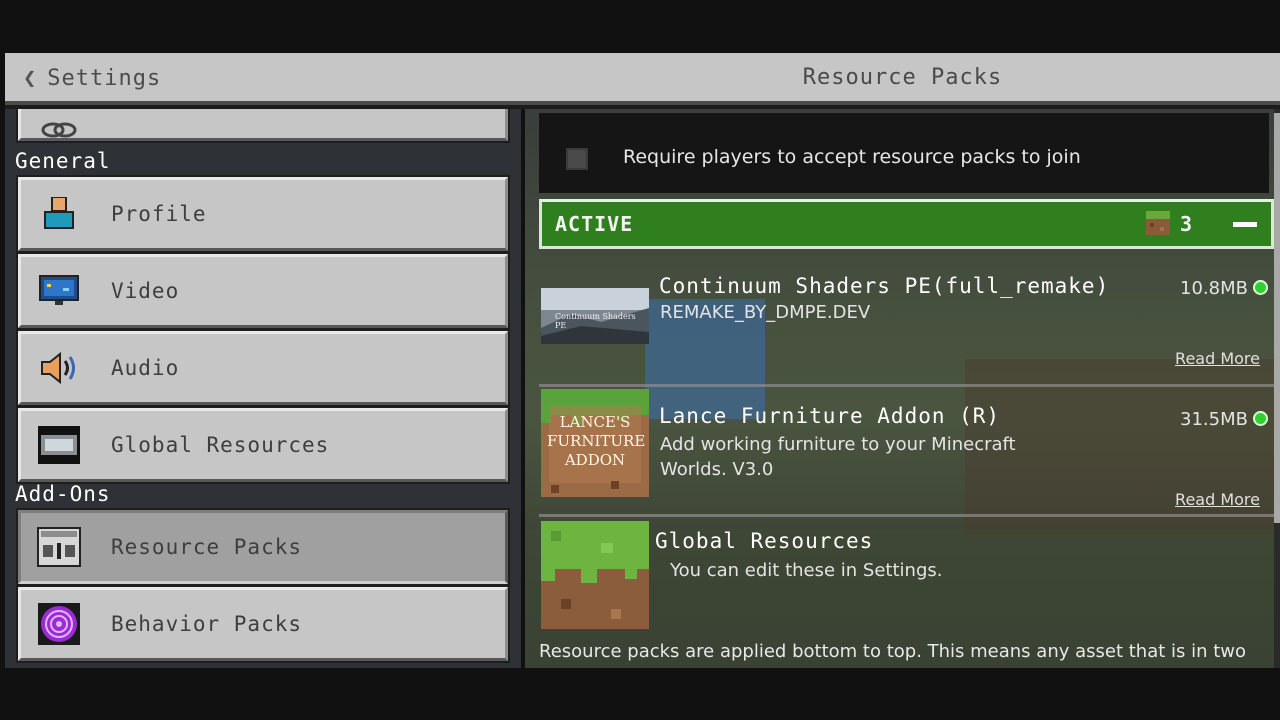 The image size is (1280, 720). I want to click on section-label-general: General, so click(63, 161).